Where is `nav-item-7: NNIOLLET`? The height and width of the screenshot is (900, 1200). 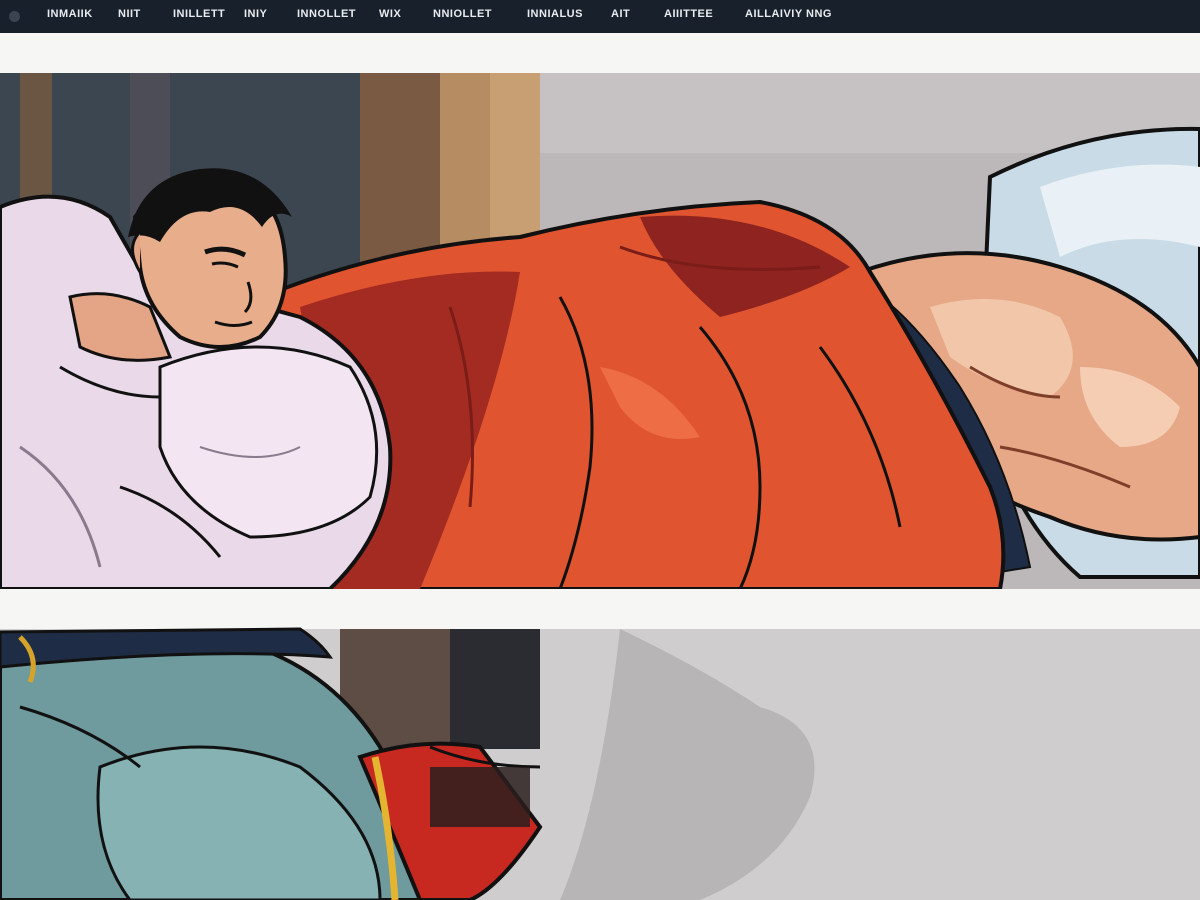 nav-item-7: NNIOLLET is located at coordinates (462, 14).